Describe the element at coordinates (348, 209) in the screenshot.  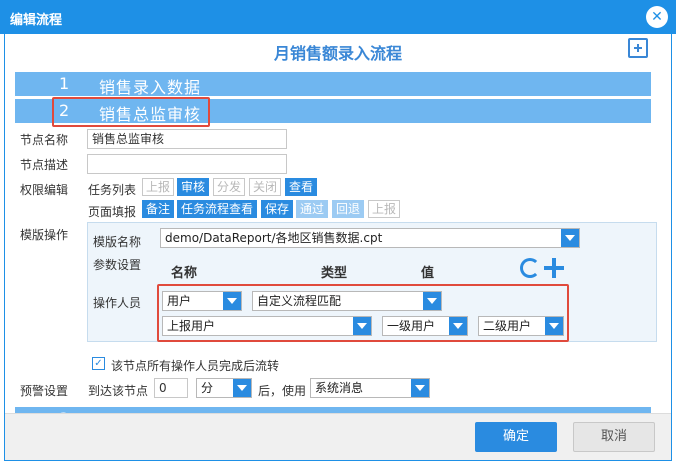
I see `fill-rollback-button: 回退` at that location.